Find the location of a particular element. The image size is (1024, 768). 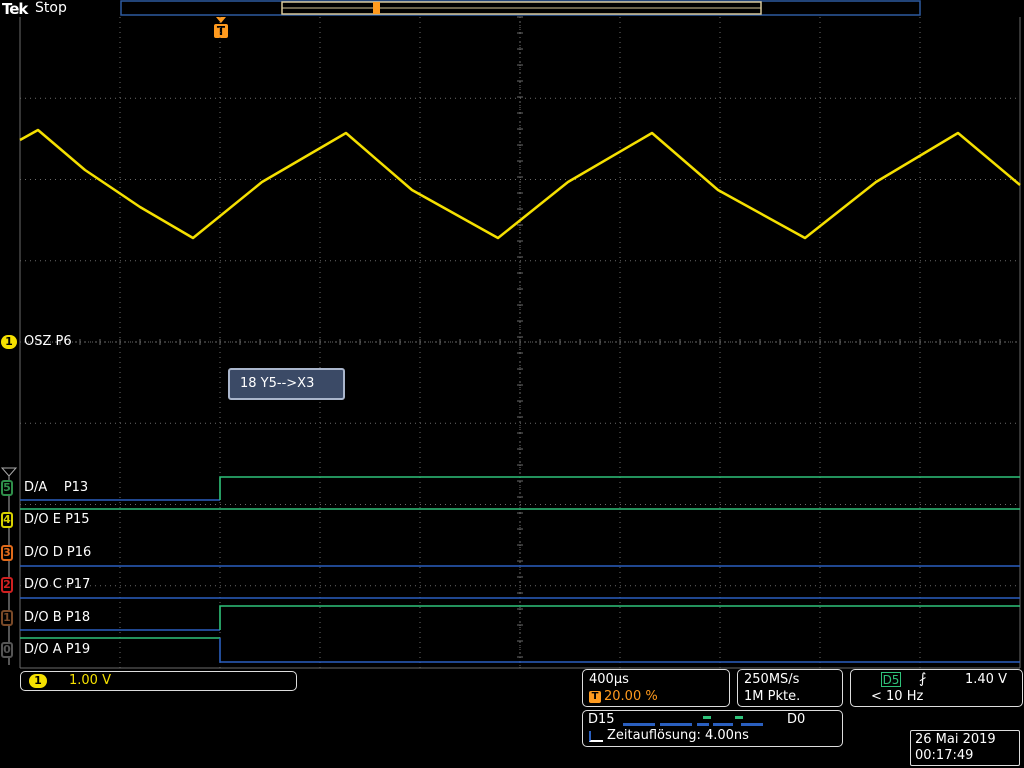

trigger-position-value: 20.00 % is located at coordinates (631, 696).